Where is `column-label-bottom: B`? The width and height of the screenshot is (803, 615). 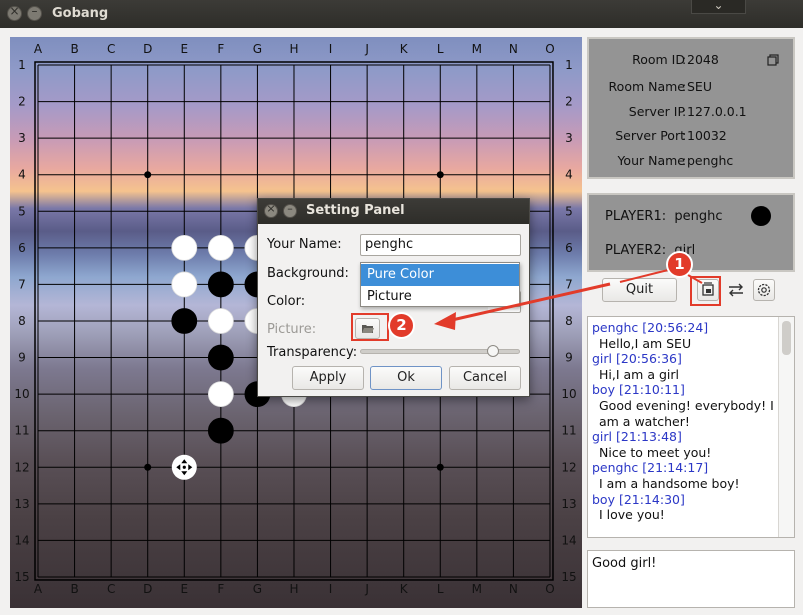
column-label-bottom: B is located at coordinates (74, 589).